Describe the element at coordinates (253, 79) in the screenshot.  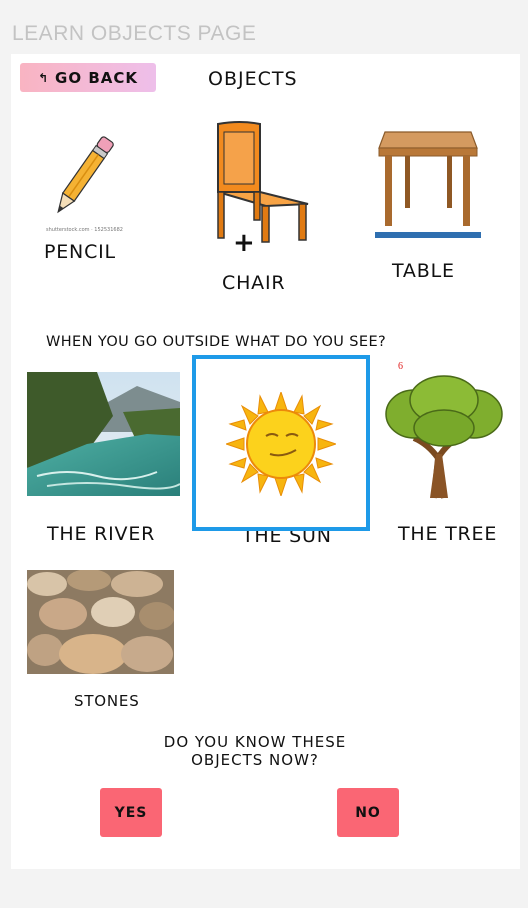
I see `objects-title: OBJECTS` at that location.